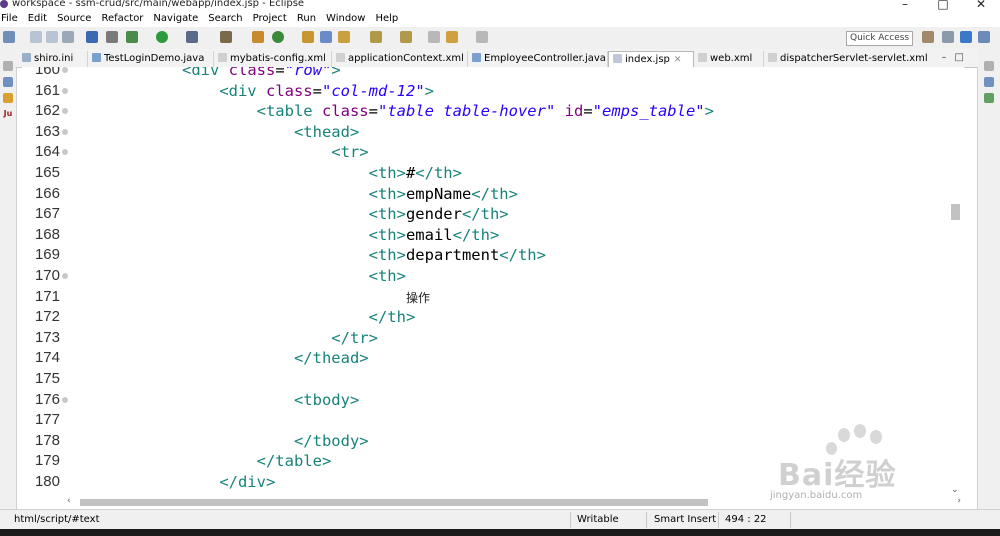 The image size is (1000, 536). I want to click on line-number: 180, so click(47, 481).